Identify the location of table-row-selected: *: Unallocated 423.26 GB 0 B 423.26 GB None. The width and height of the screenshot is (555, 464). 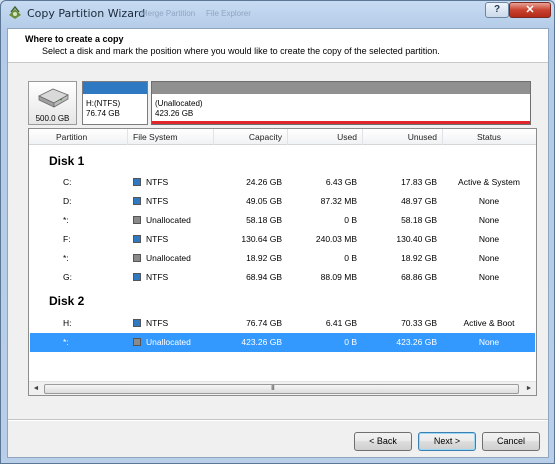
(282, 342).